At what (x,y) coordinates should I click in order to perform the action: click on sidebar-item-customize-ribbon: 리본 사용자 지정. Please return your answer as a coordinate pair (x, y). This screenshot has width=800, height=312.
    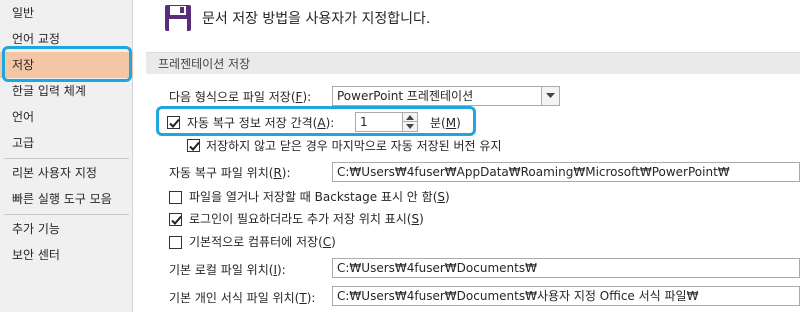
    Looking at the image, I should click on (66, 173).